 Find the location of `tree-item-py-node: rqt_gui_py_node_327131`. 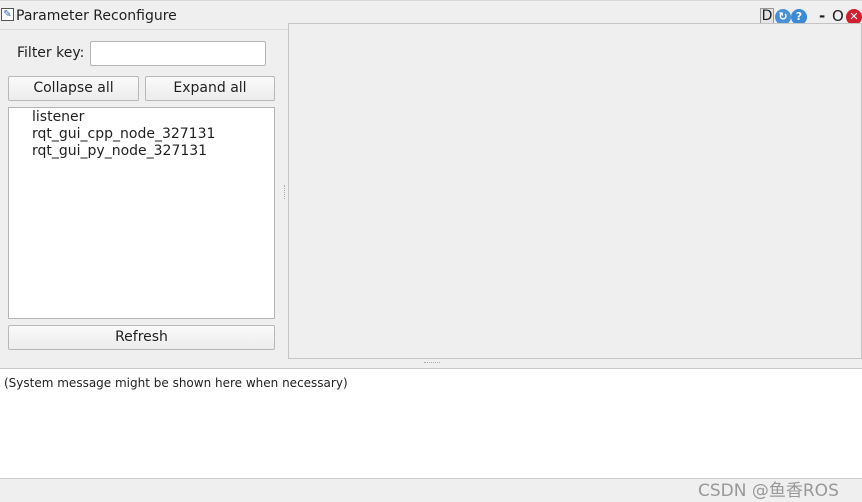

tree-item-py-node: rqt_gui_py_node_327131 is located at coordinates (119, 151).